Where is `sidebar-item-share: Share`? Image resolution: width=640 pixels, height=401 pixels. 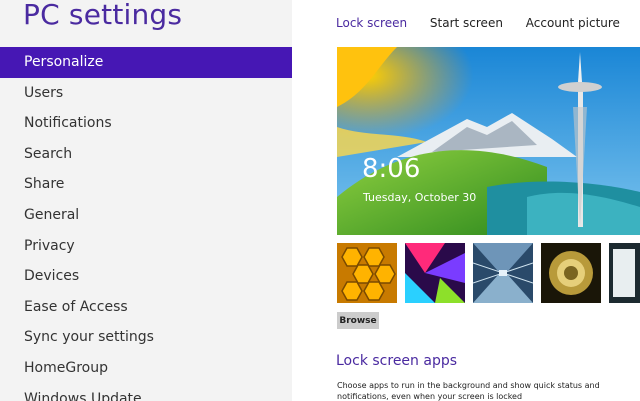 sidebar-item-share: Share is located at coordinates (146, 184).